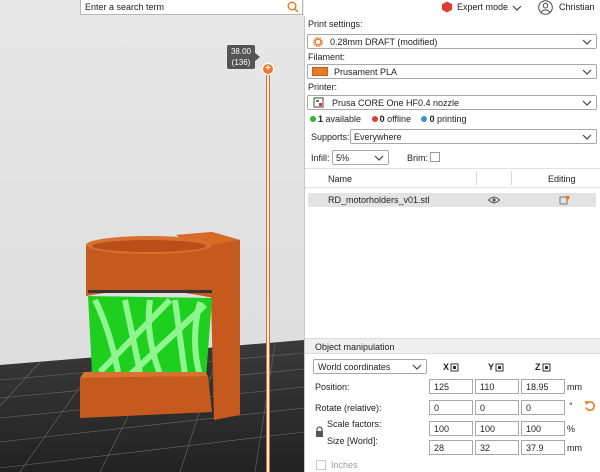  Describe the element at coordinates (574, 448) in the screenshot. I see `size-unit: mm` at that location.